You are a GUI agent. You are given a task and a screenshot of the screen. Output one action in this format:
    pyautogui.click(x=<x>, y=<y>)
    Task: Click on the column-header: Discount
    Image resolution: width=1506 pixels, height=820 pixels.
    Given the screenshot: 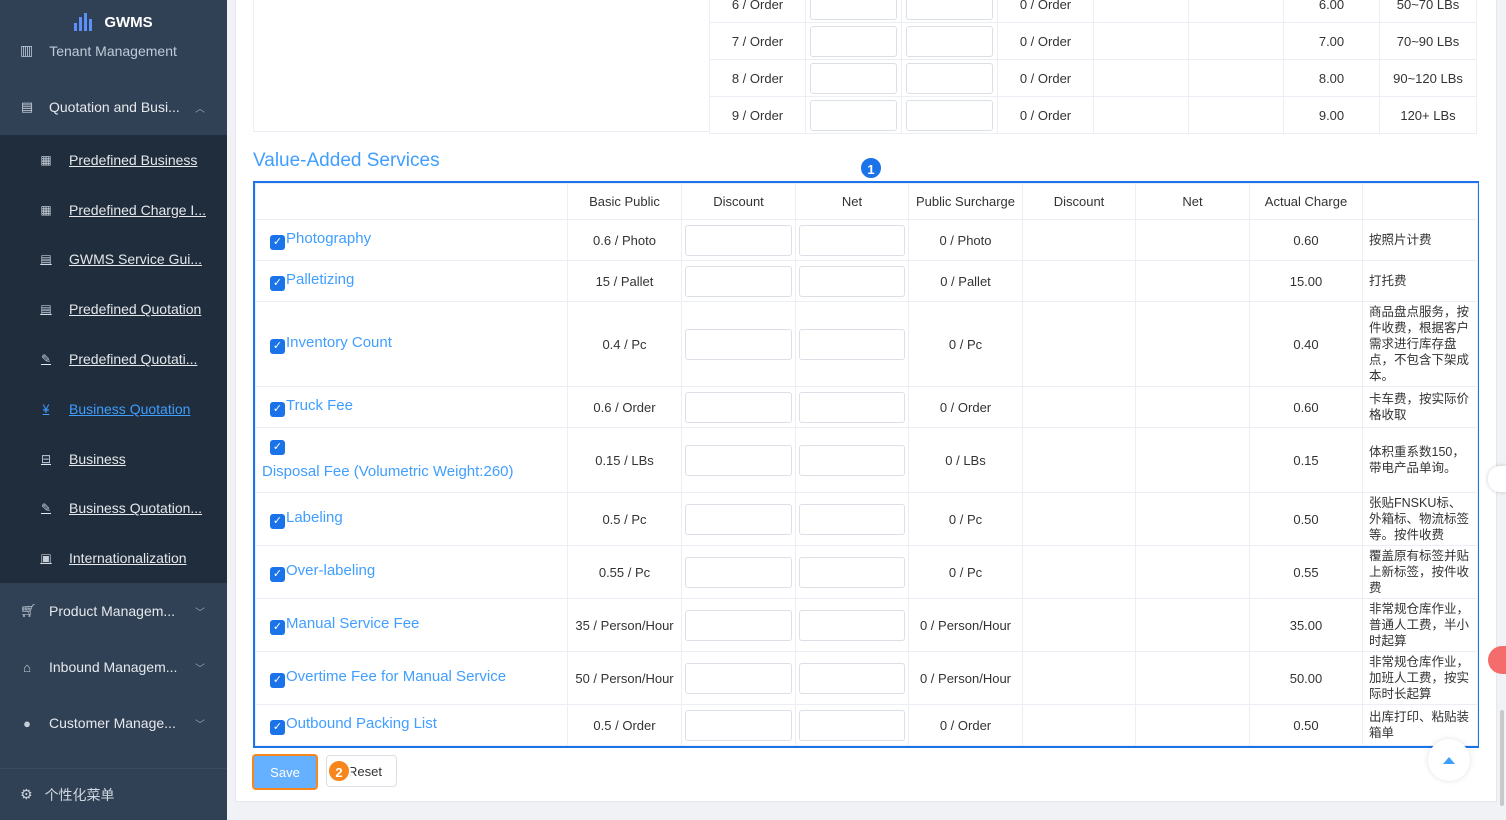 What is the action you would take?
    pyautogui.click(x=738, y=201)
    